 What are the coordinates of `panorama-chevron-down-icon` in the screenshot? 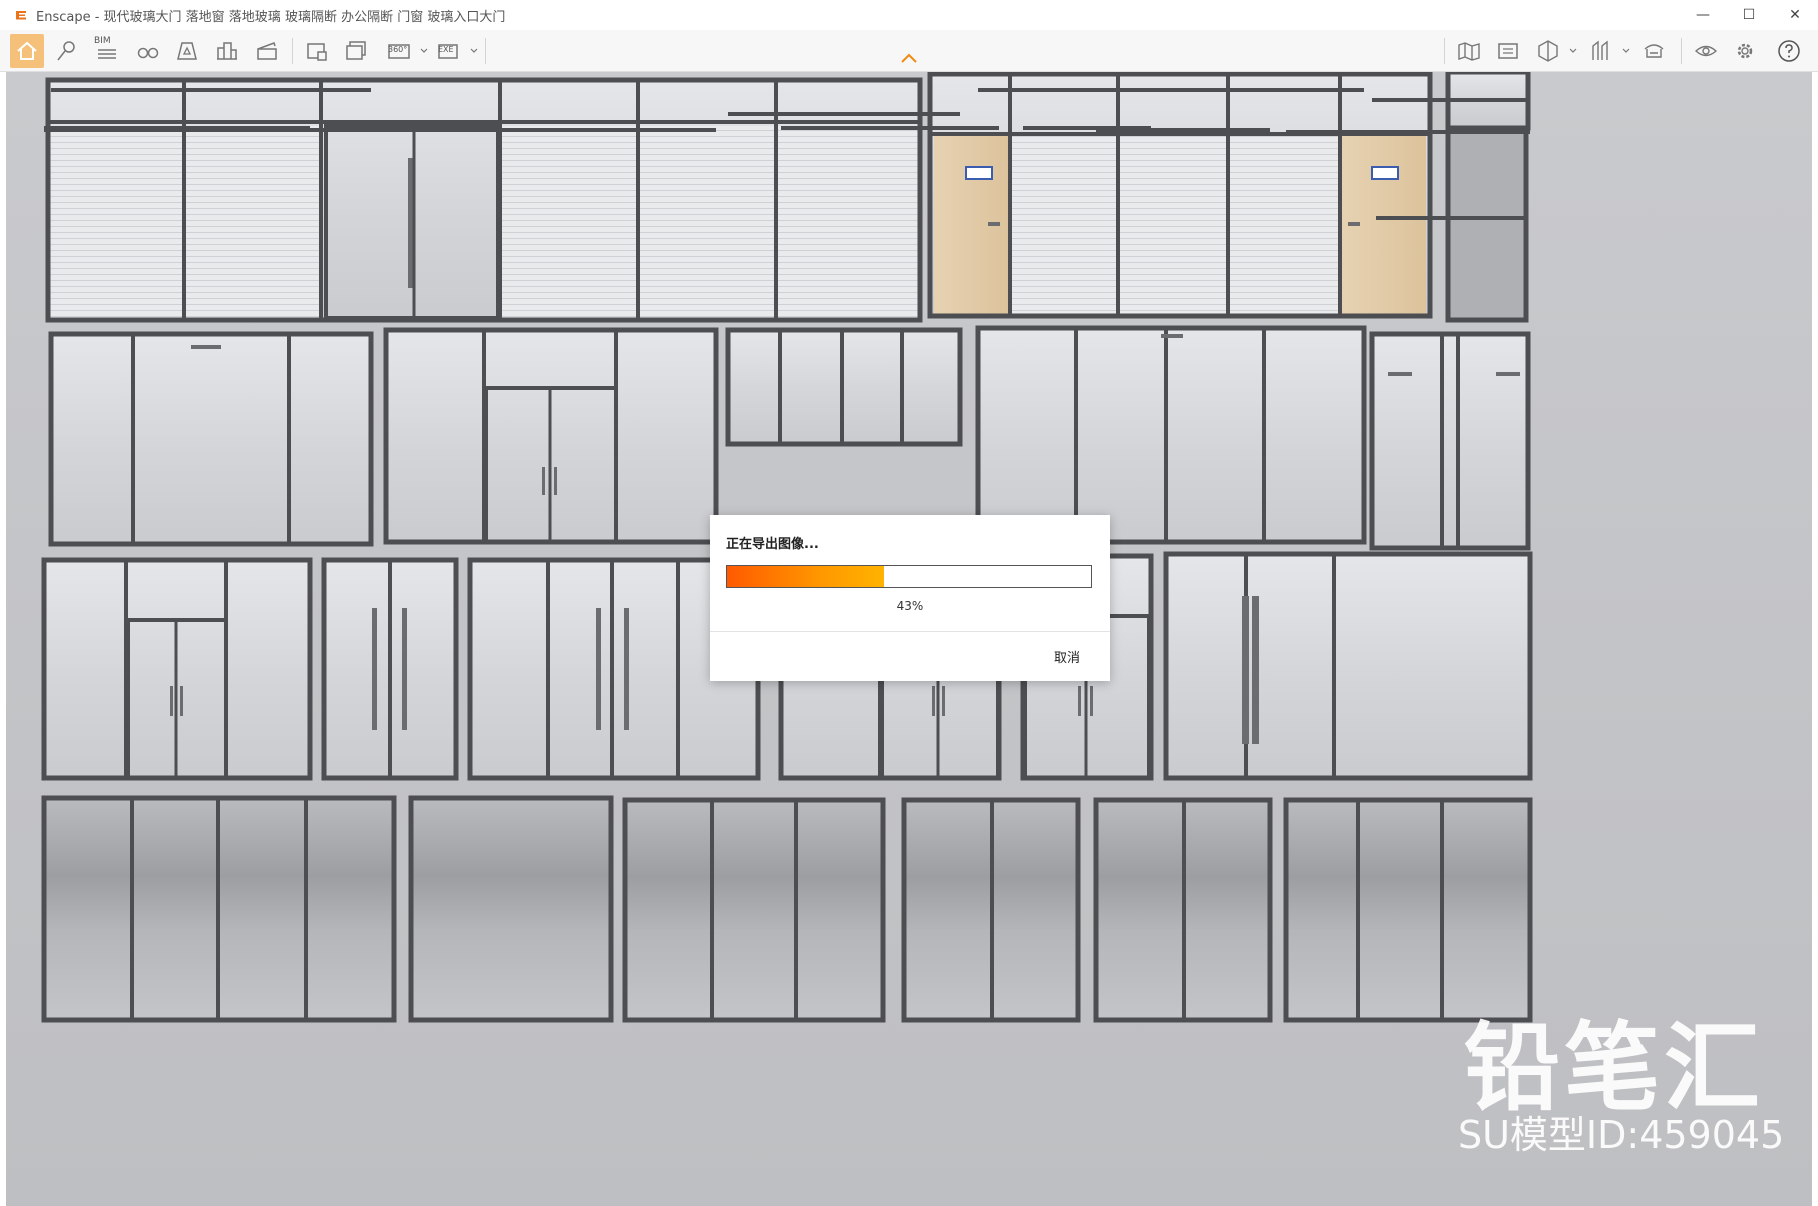 It's located at (424, 51).